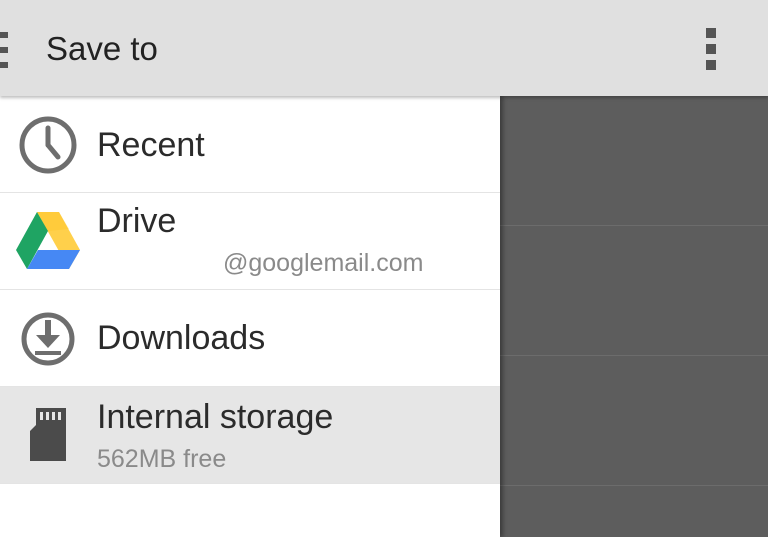  Describe the element at coordinates (102, 48) in the screenshot. I see `page-title: Save to` at that location.